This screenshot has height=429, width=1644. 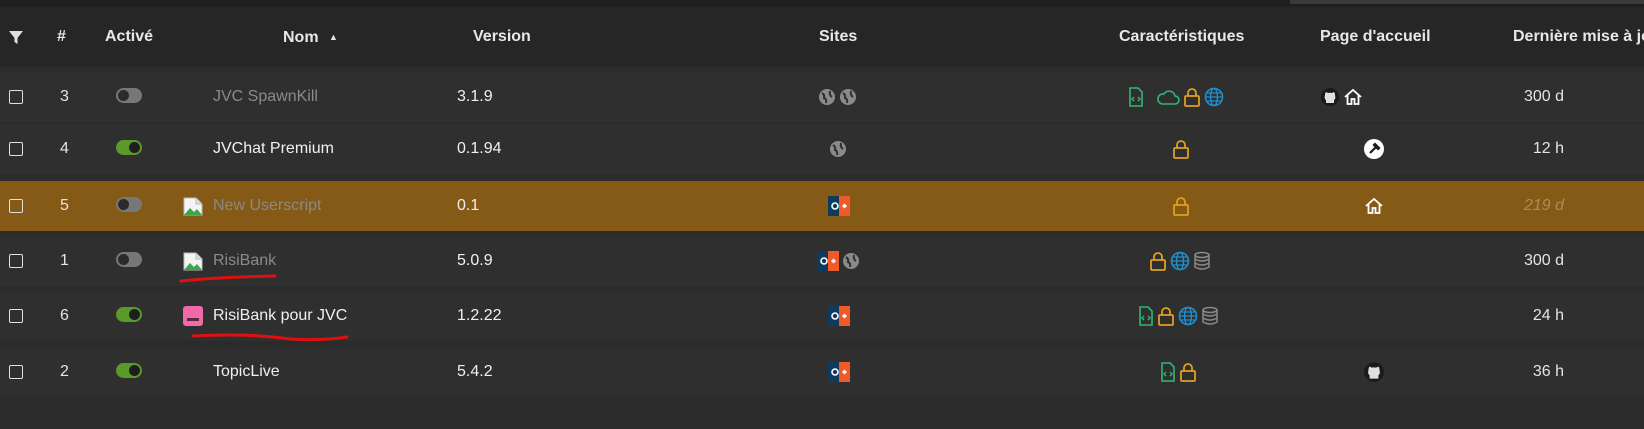 I want to click on script-version: 0.1, so click(x=468, y=205).